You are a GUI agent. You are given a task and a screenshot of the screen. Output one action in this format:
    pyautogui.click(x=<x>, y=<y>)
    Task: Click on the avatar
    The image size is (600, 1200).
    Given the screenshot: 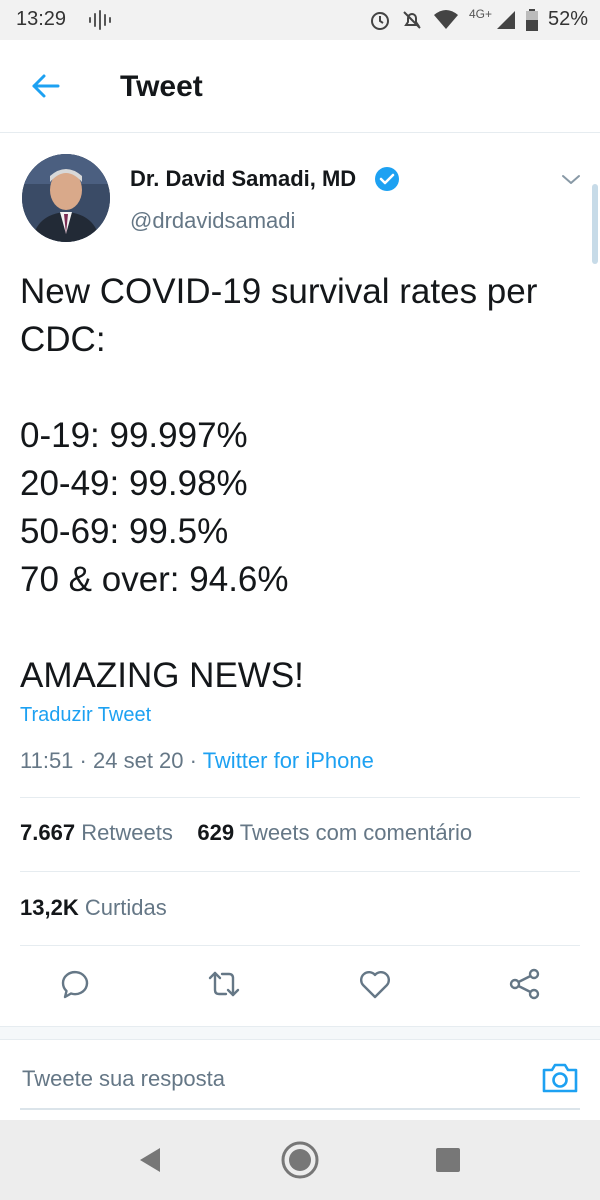 What is the action you would take?
    pyautogui.click(x=66, y=198)
    